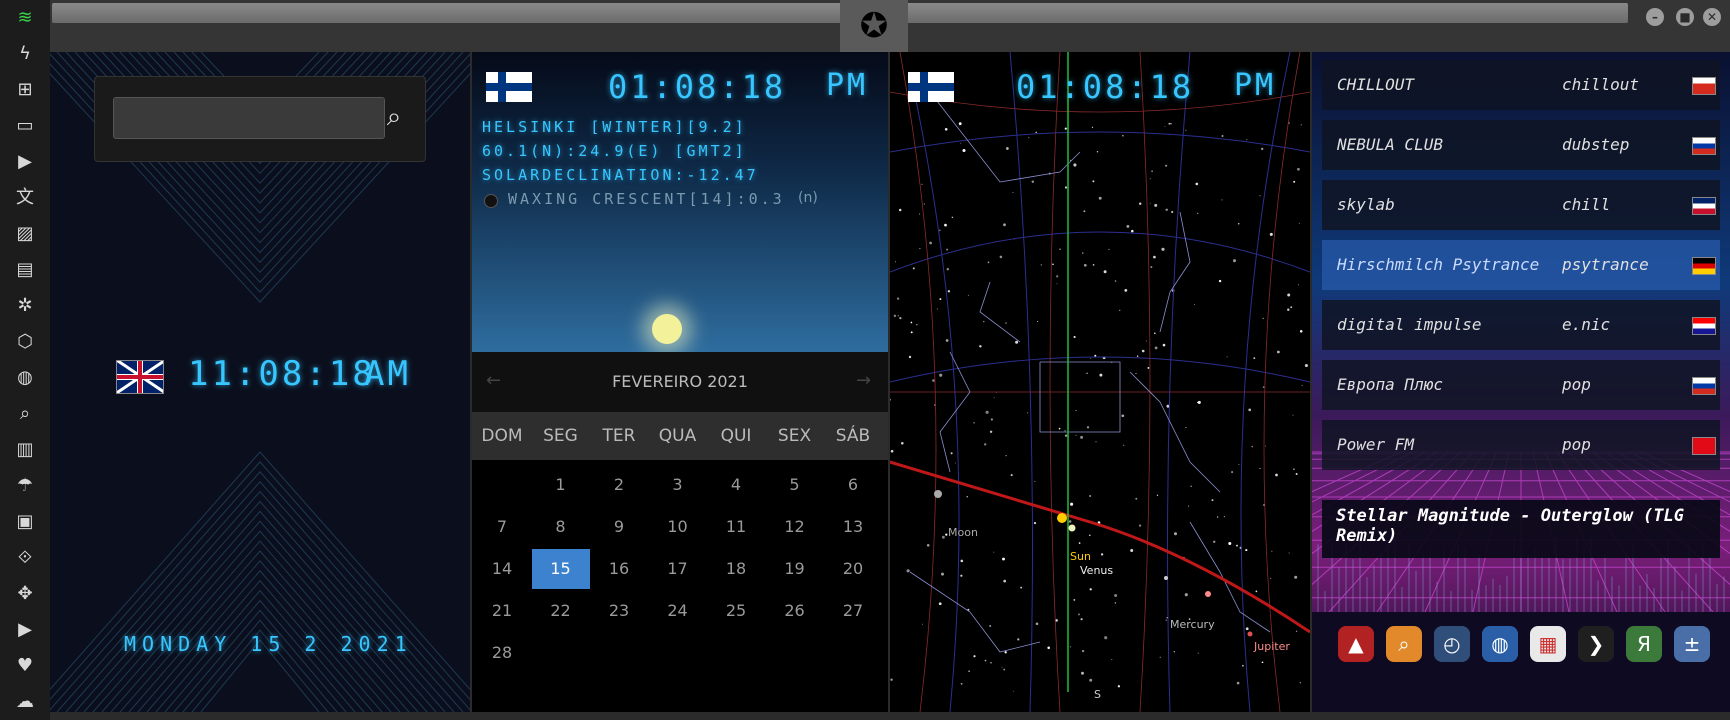 This screenshot has width=1730, height=720. What do you see at coordinates (619, 436) in the screenshot?
I see `weekday-header: TER` at bounding box center [619, 436].